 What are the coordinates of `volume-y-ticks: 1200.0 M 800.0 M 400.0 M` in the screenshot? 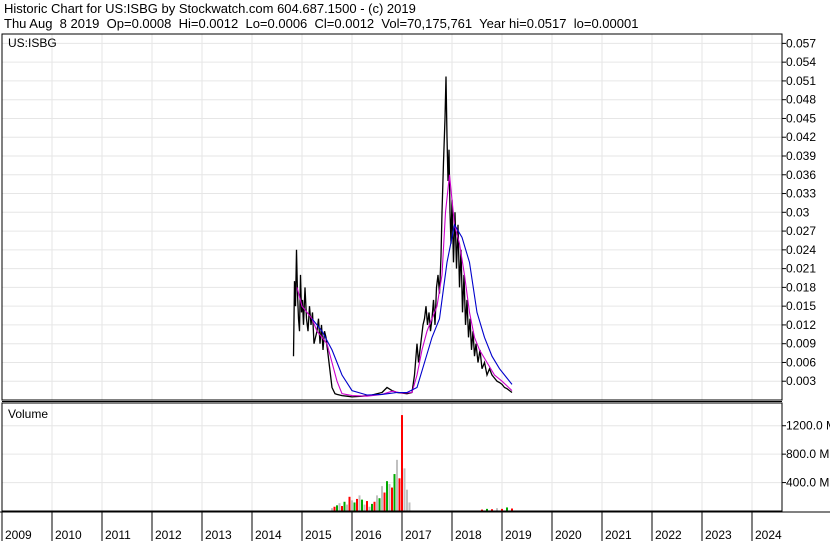 It's located at (806, 454).